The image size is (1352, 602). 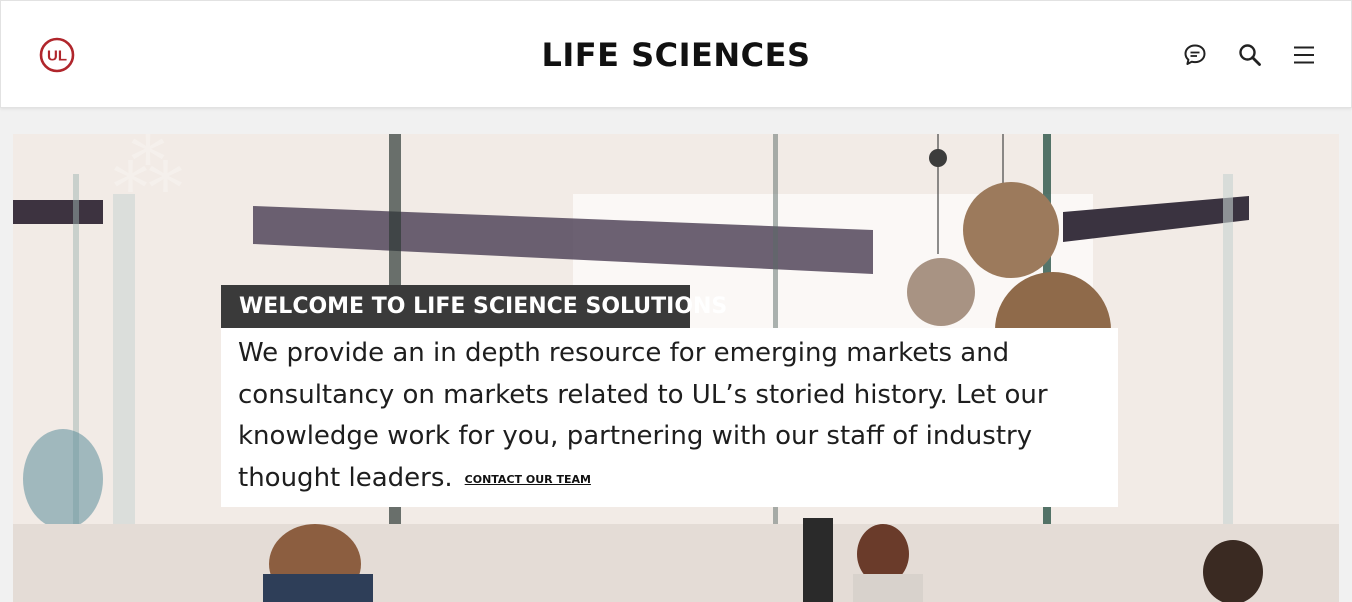 I want to click on search-button, so click(x=1250, y=55).